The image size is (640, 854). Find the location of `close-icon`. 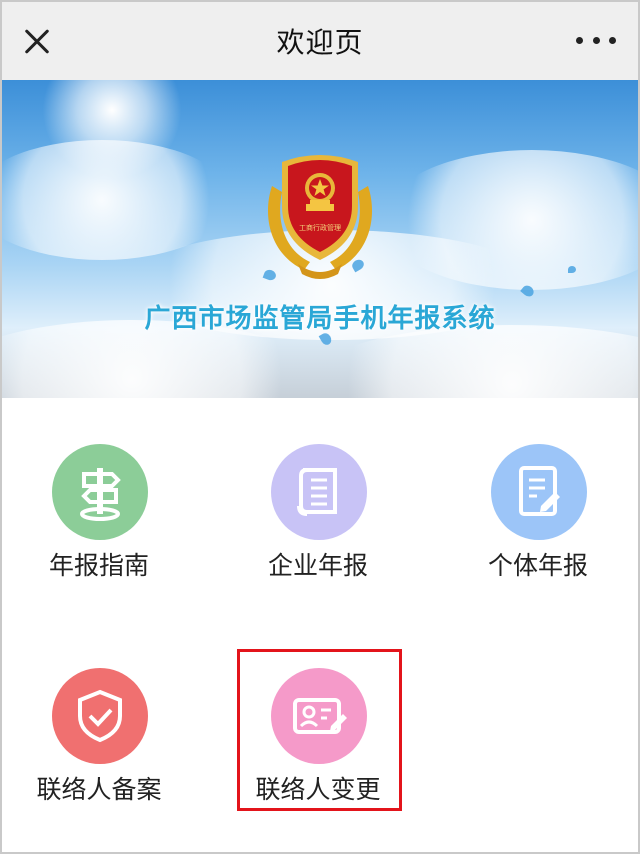

close-icon is located at coordinates (38, 42).